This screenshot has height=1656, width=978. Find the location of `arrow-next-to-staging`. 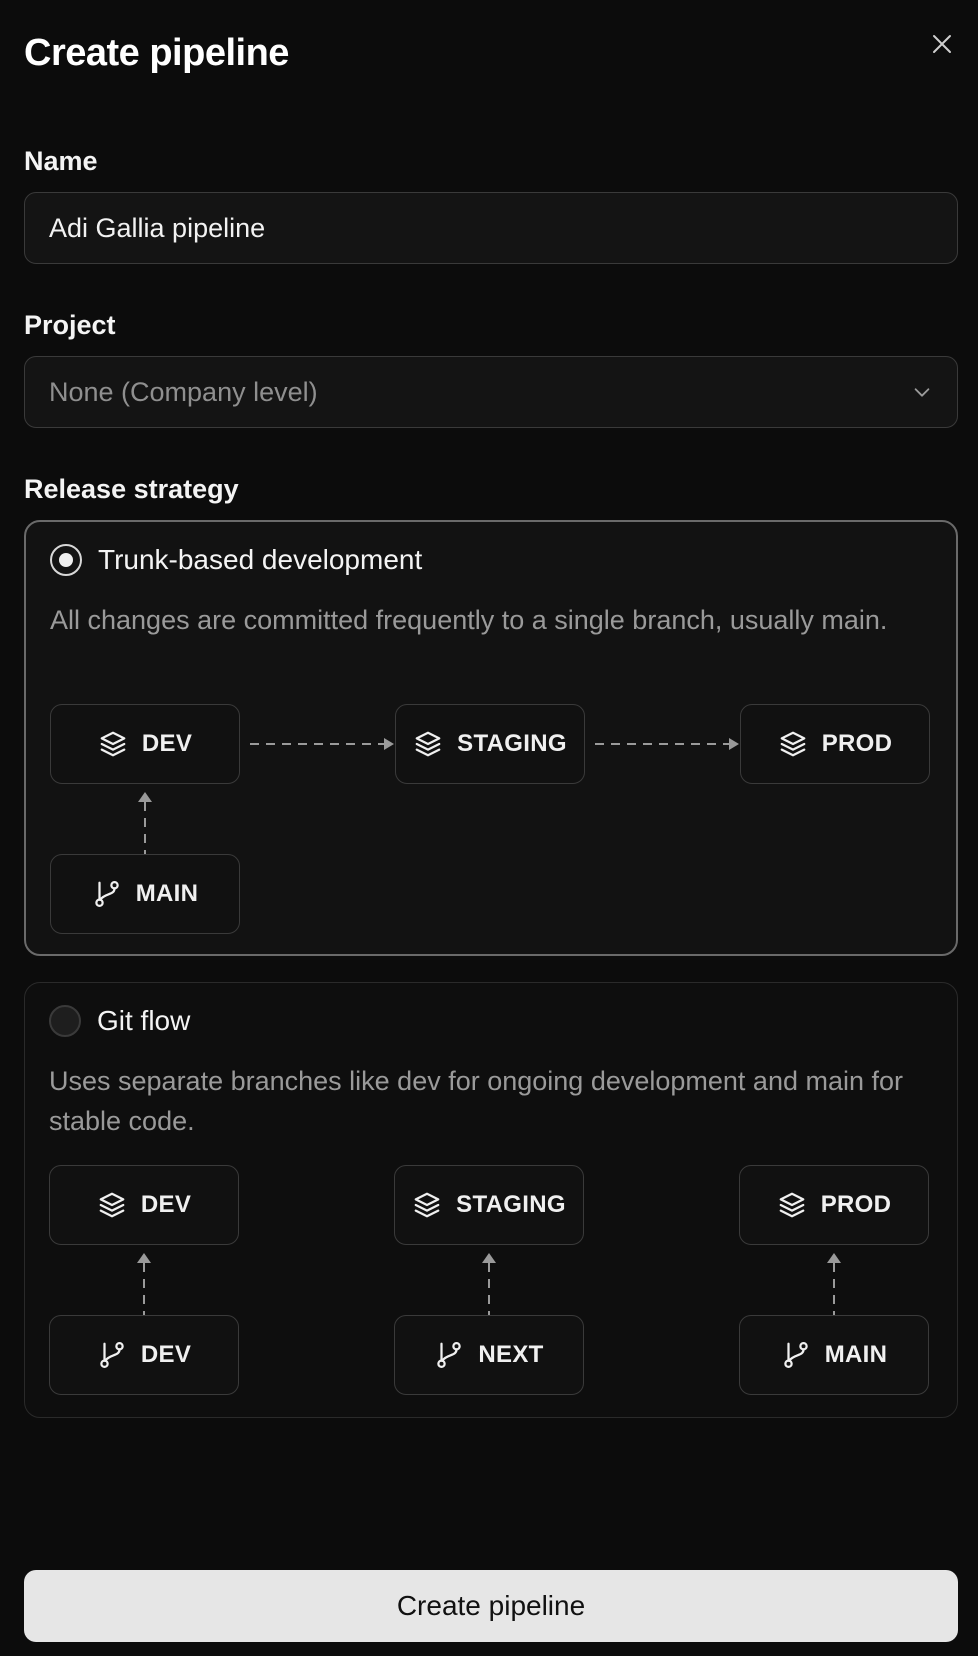

arrow-next-to-staging is located at coordinates (489, 1284).